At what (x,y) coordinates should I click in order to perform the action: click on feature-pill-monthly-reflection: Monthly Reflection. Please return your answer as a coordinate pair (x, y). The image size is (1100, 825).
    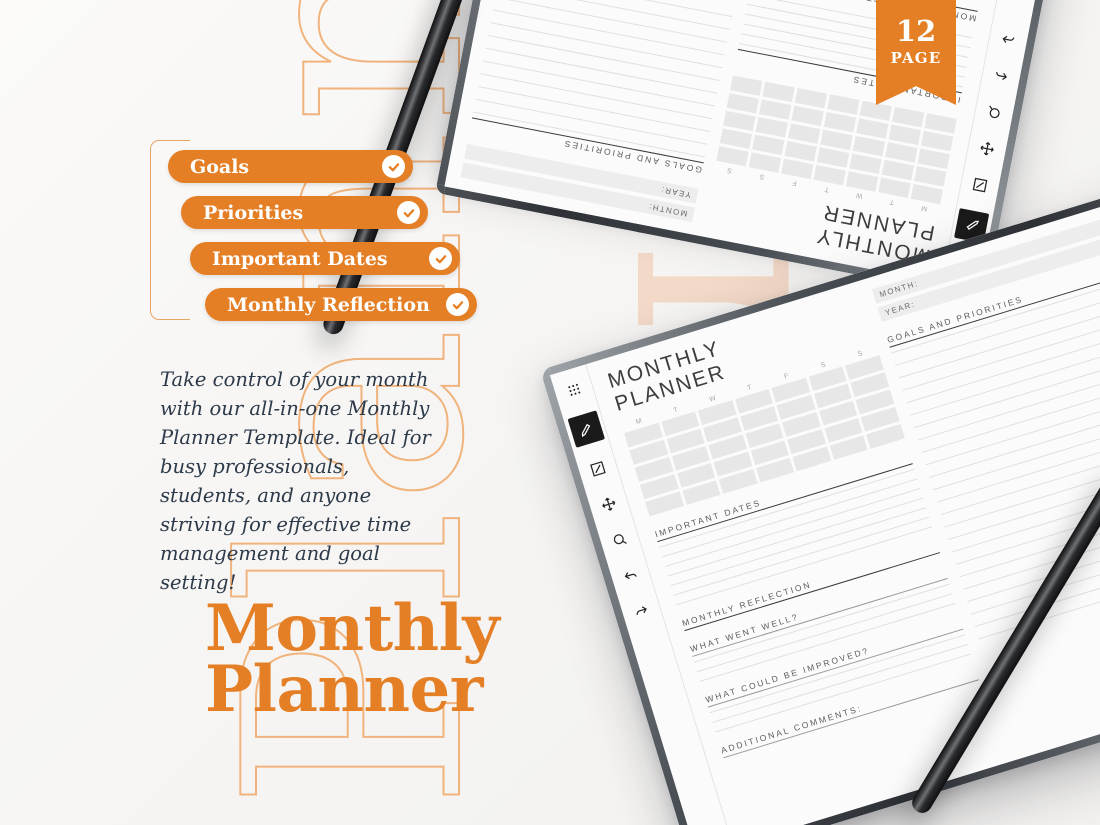
    Looking at the image, I should click on (341, 304).